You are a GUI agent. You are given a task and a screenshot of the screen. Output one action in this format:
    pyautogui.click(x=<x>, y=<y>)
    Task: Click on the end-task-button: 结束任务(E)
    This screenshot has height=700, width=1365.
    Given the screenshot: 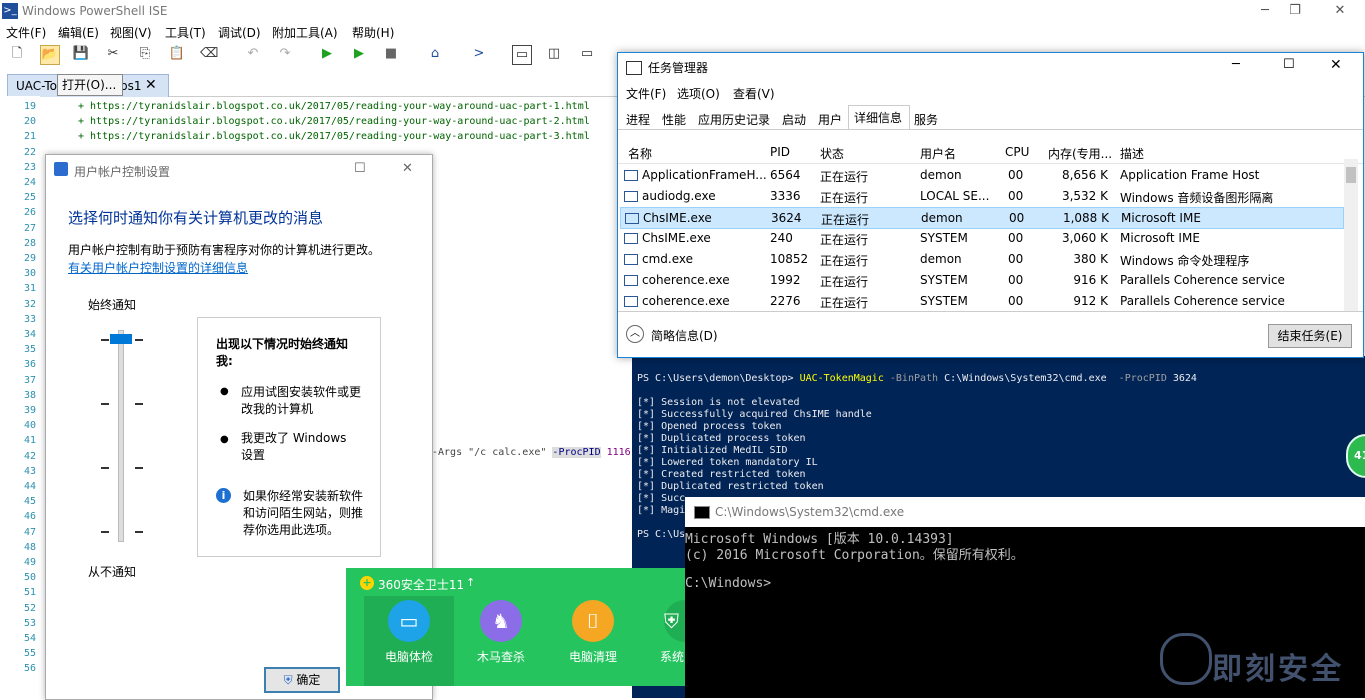 What is the action you would take?
    pyautogui.click(x=1310, y=336)
    